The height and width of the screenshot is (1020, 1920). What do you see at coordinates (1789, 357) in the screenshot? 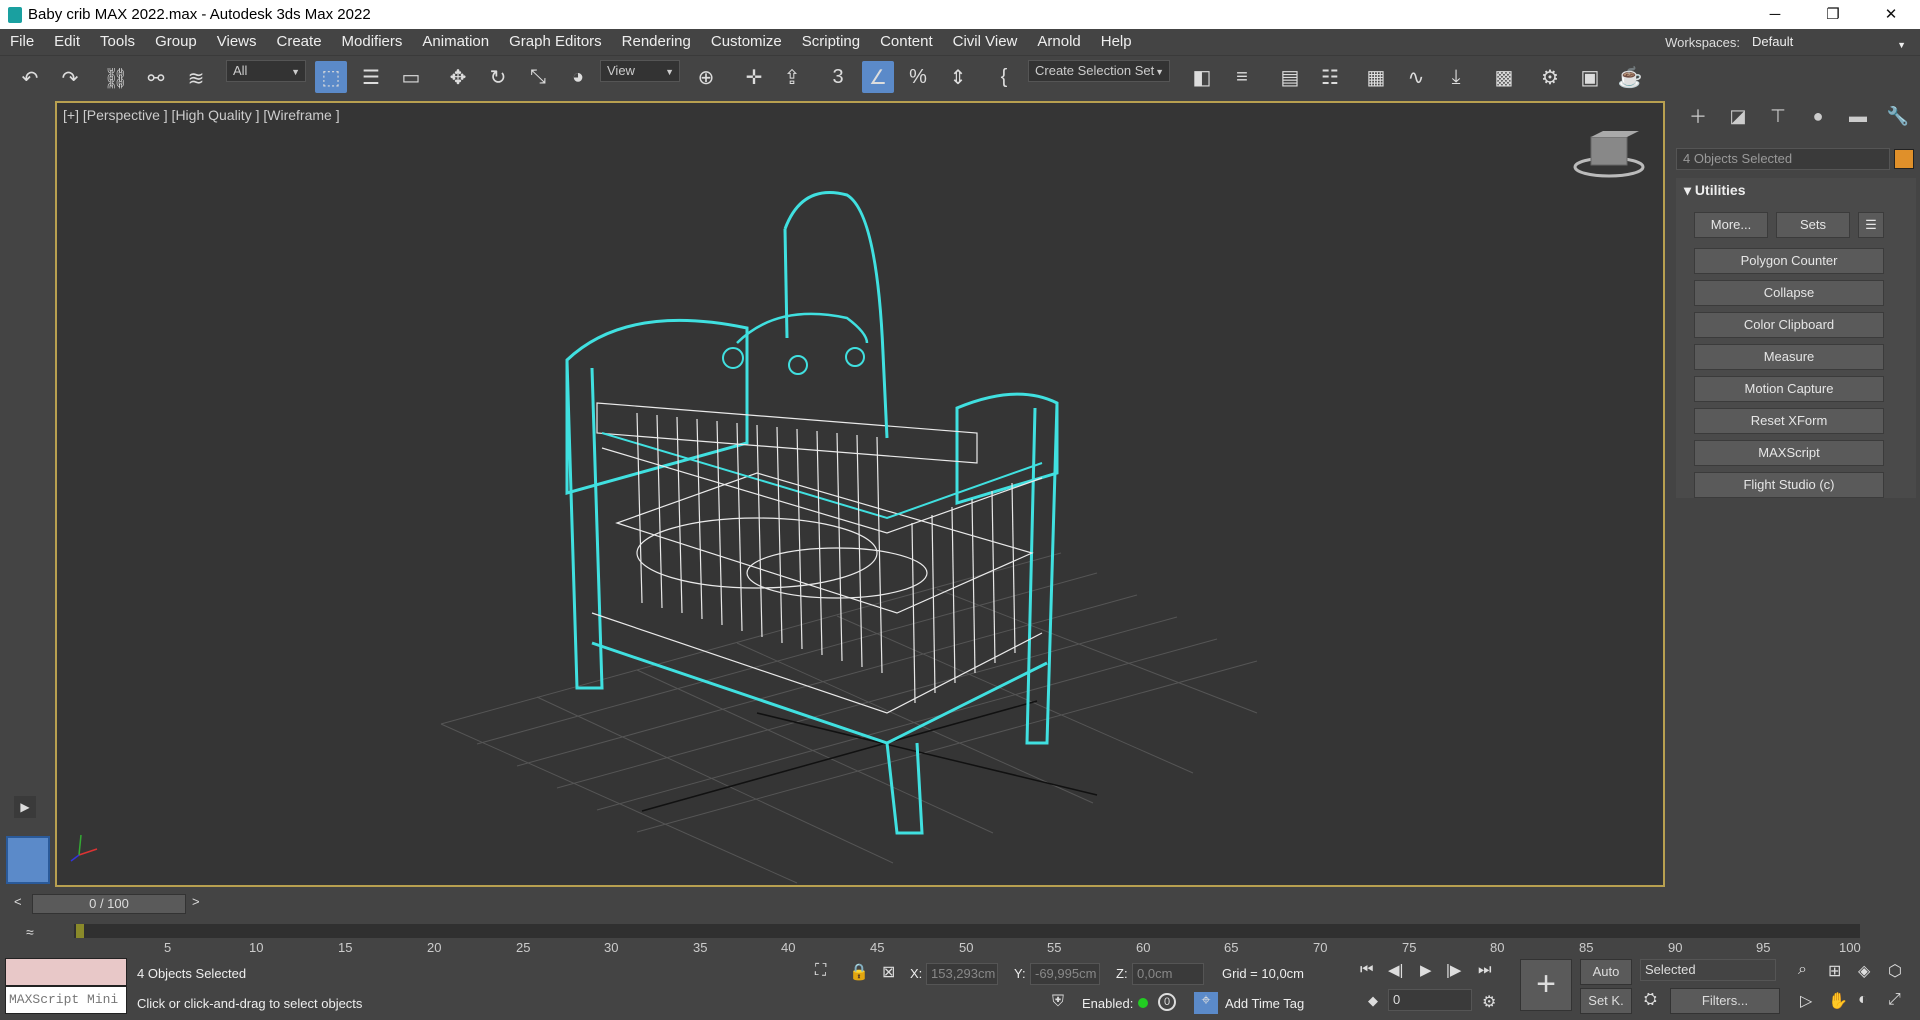
I see `measure-button: Measure` at bounding box center [1789, 357].